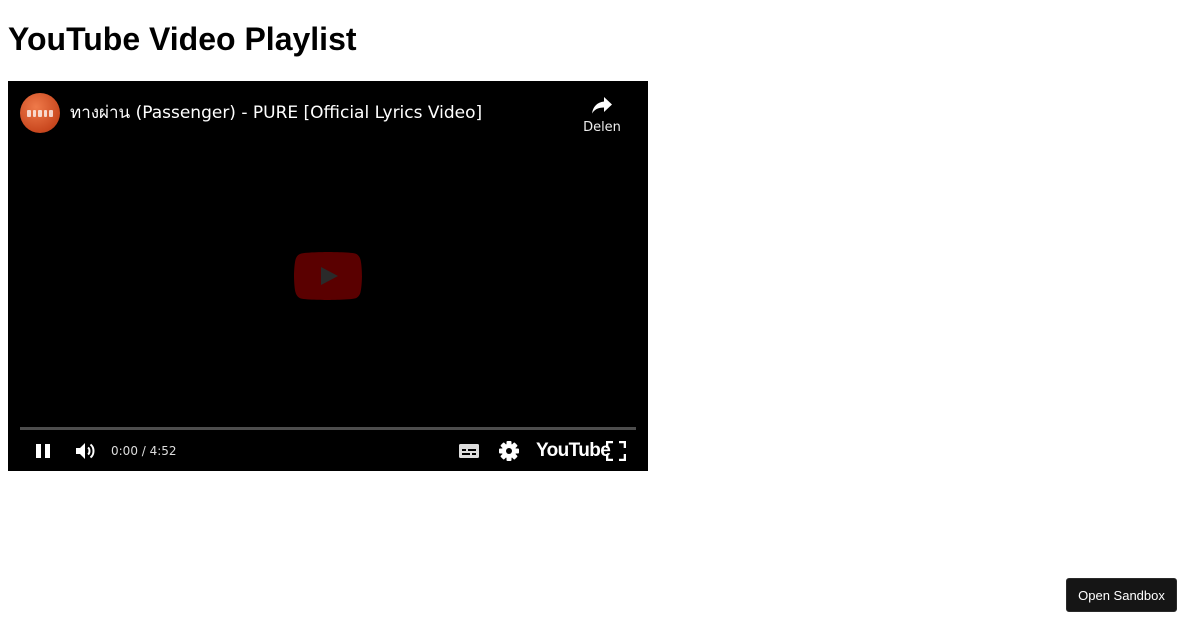 This screenshot has width=1200, height=630. Describe the element at coordinates (602, 118) in the screenshot. I see `share-button: Delen` at that location.